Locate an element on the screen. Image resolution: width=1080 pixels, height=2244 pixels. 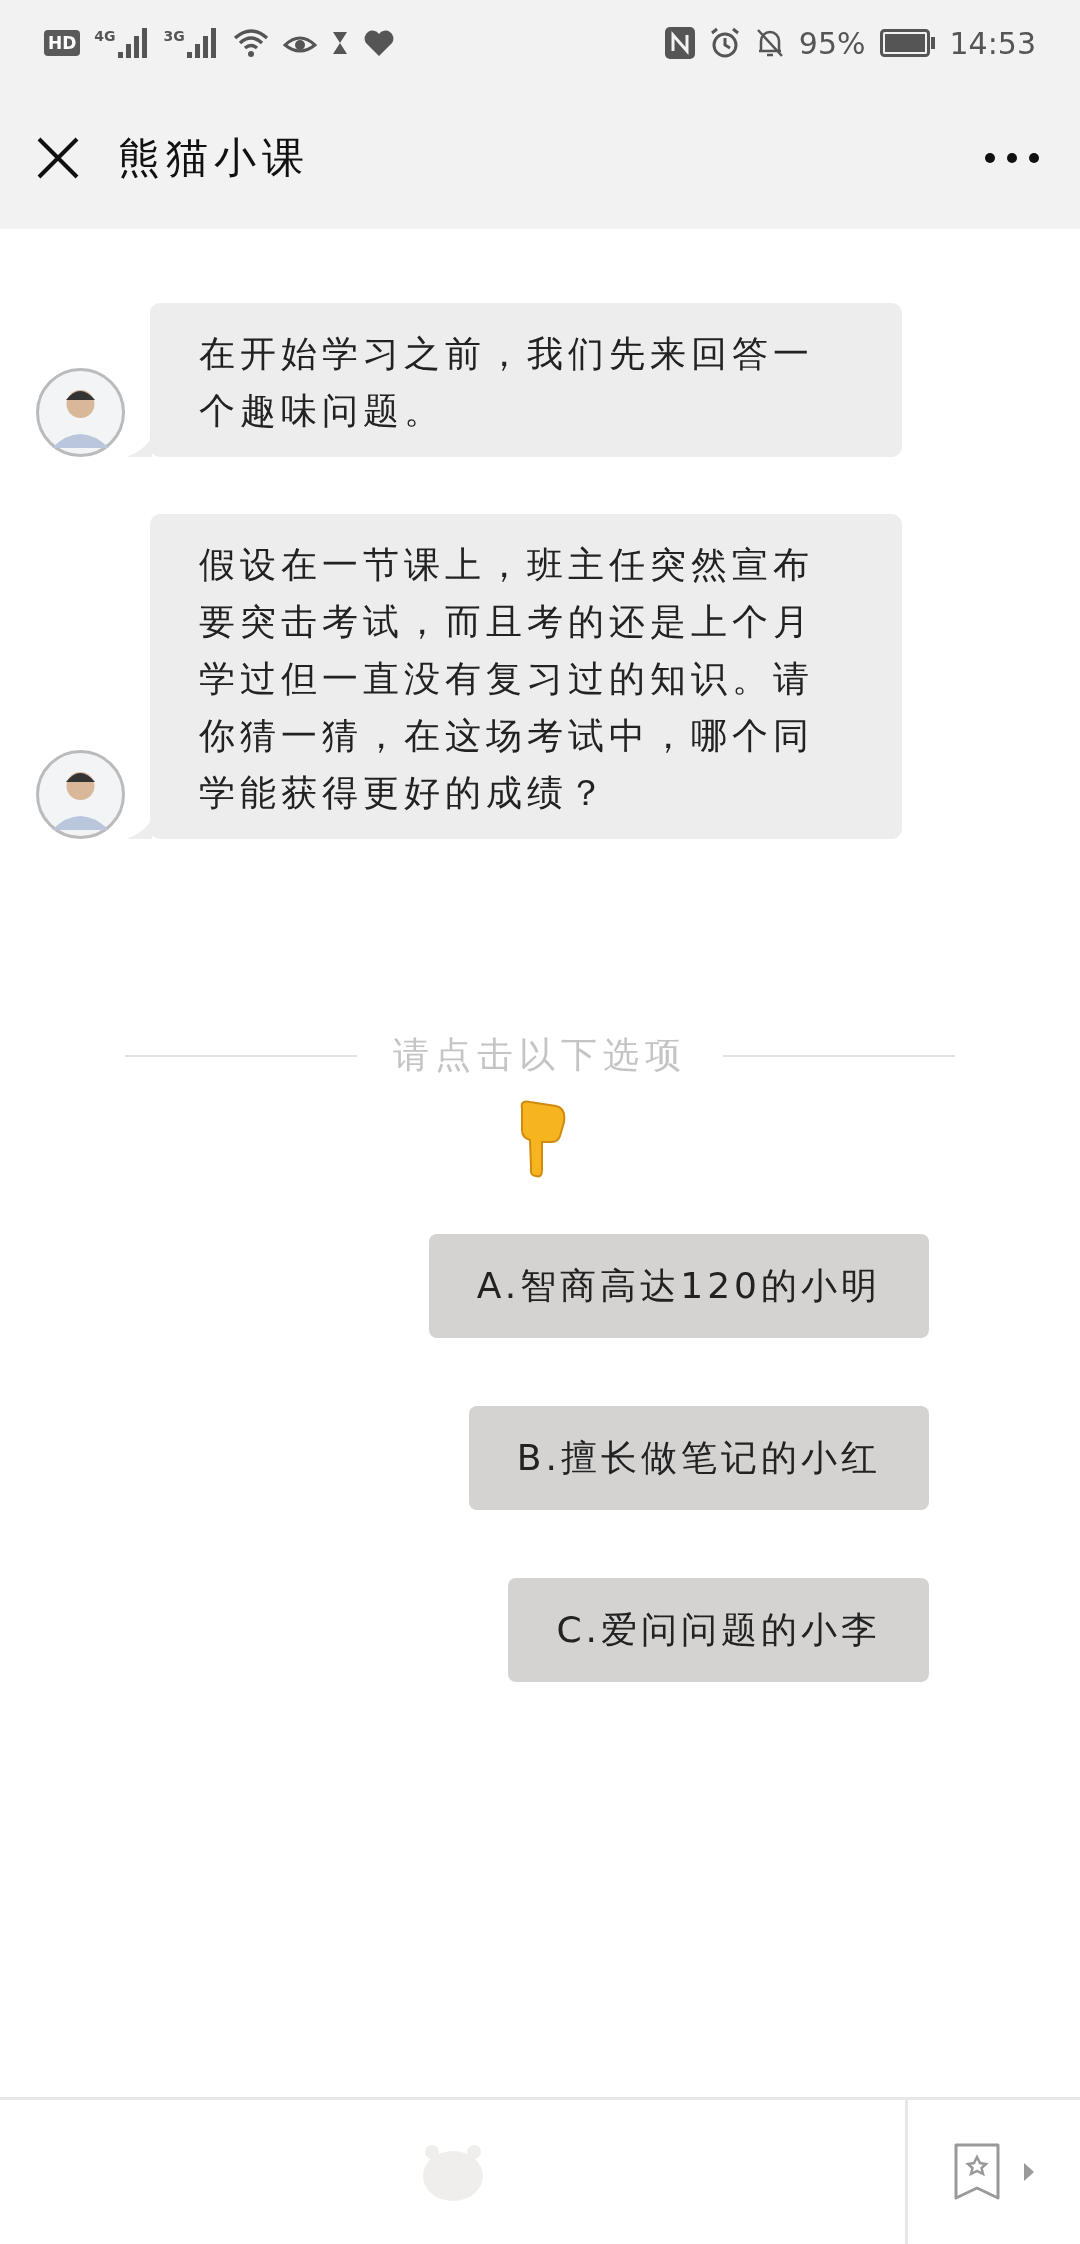
clock-time: 14:53 is located at coordinates (992, 43).